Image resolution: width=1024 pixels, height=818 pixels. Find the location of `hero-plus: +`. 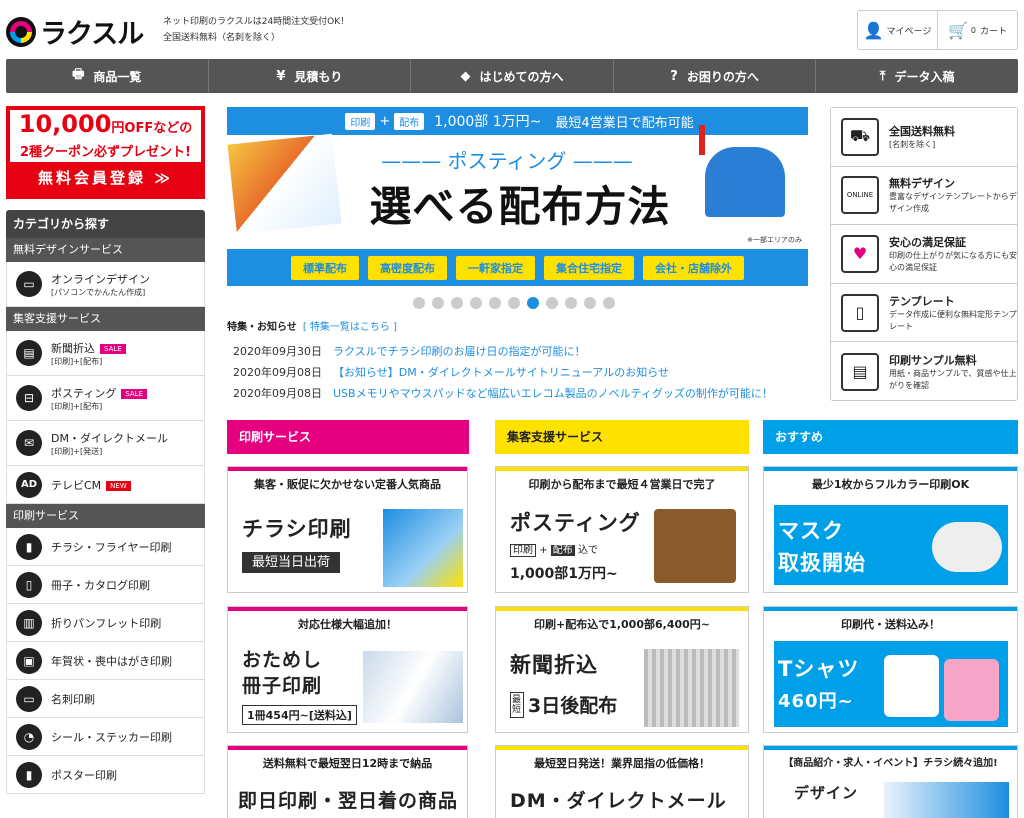

hero-plus: + is located at coordinates (385, 121).